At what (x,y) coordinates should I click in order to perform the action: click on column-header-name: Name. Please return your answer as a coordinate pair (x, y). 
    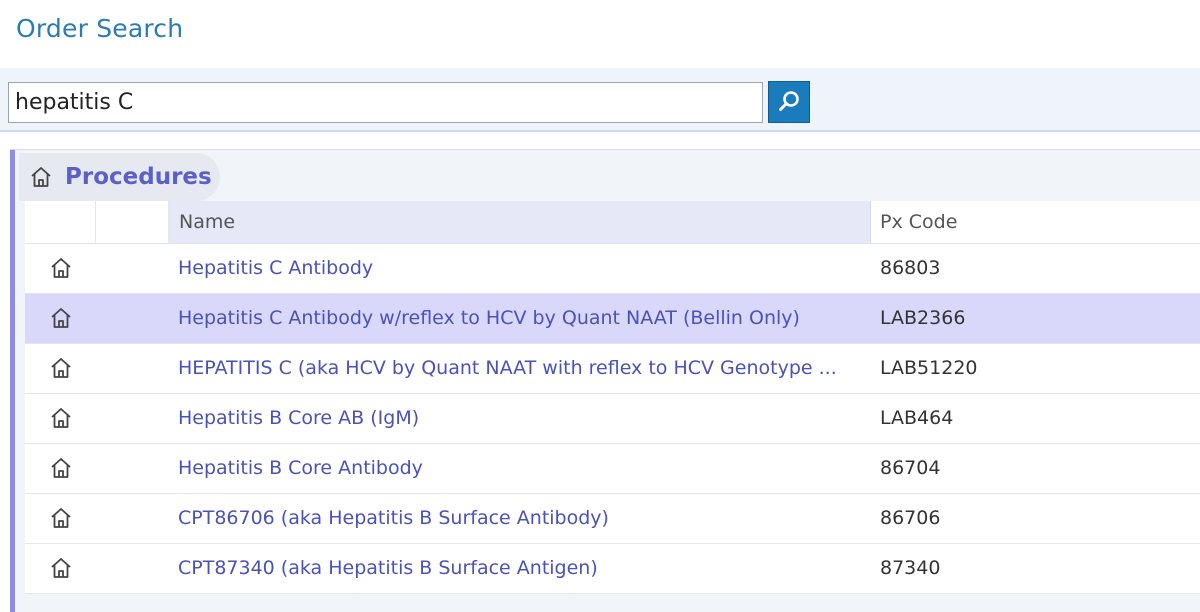
    Looking at the image, I should click on (520, 222).